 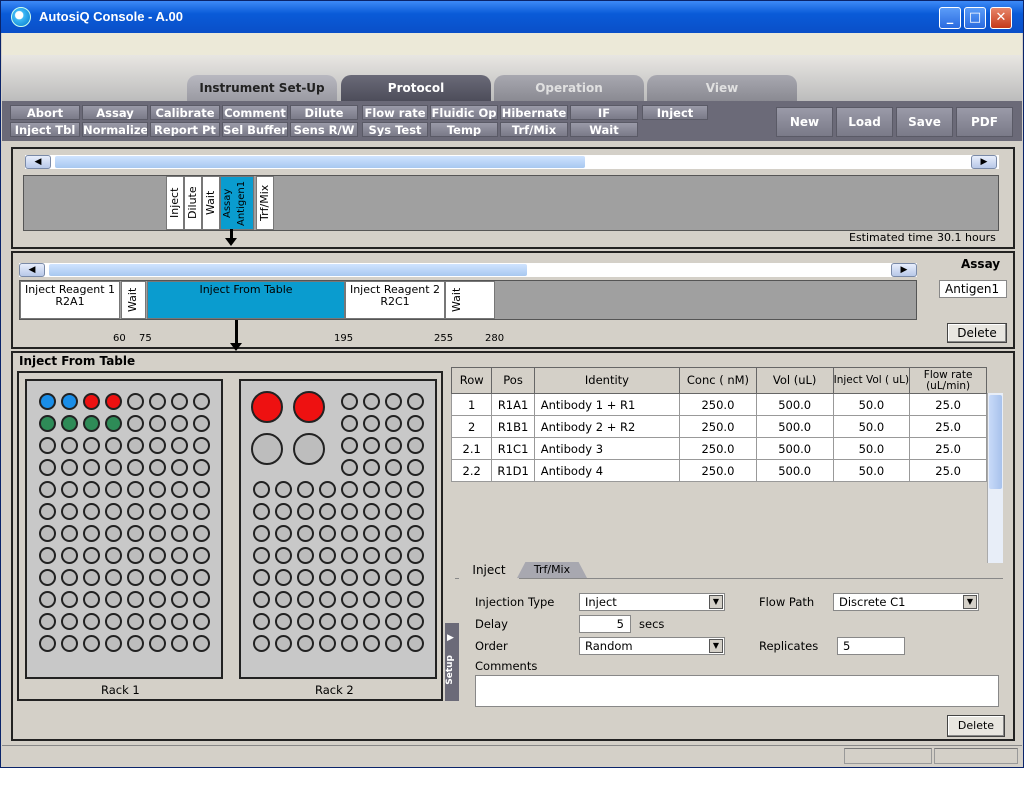 What do you see at coordinates (38, 162) in the screenshot?
I see `scroll-left-icon: ◀` at bounding box center [38, 162].